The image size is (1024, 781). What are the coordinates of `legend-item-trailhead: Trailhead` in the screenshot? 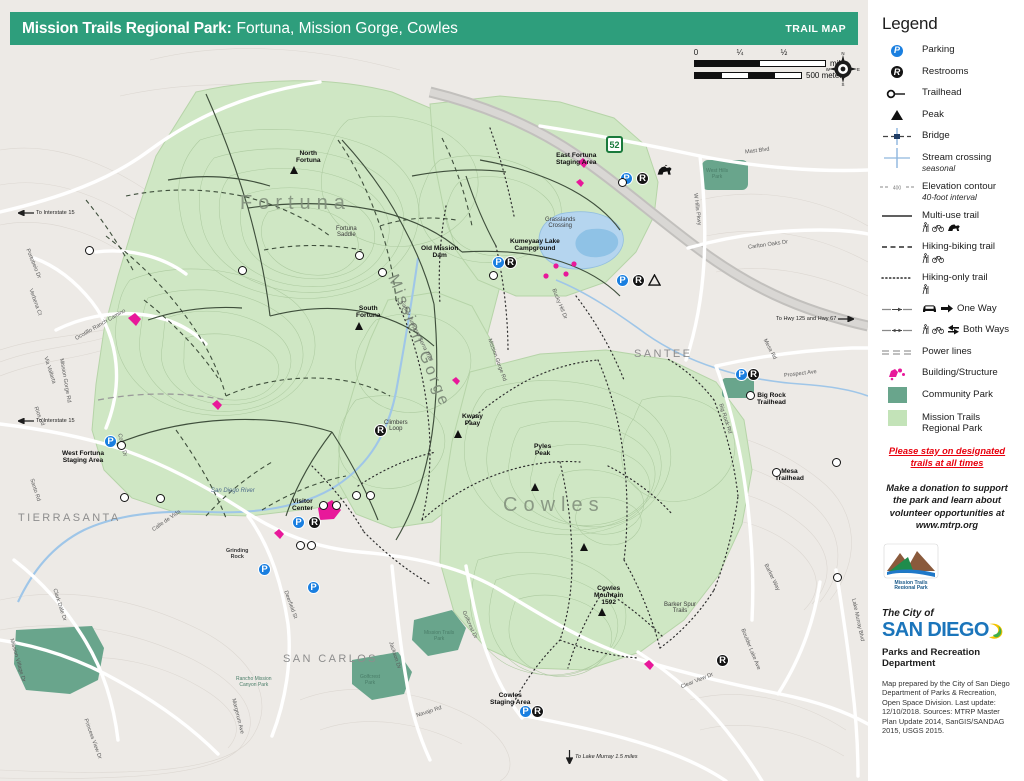 It's located at (947, 93).